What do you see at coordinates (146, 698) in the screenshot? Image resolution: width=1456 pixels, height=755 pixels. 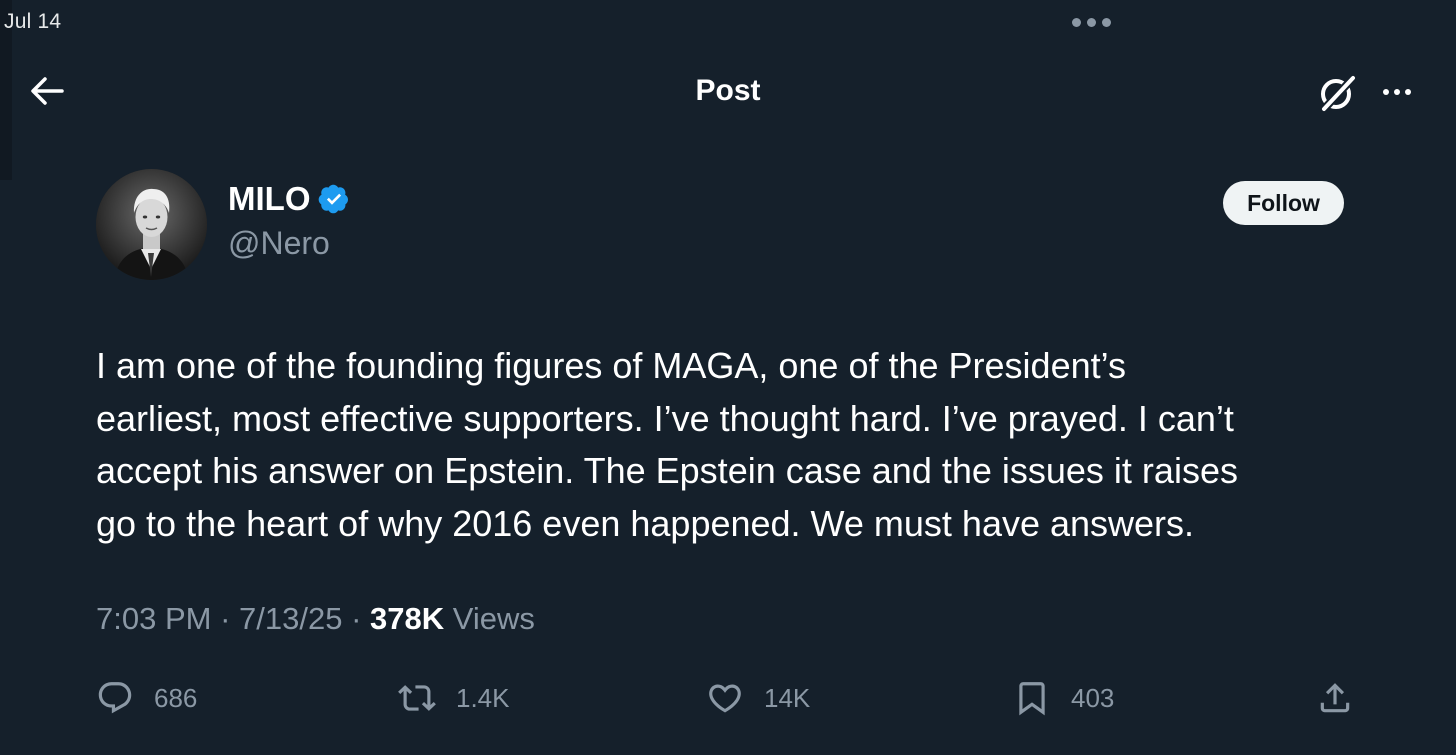 I see `reply-button: 686` at bounding box center [146, 698].